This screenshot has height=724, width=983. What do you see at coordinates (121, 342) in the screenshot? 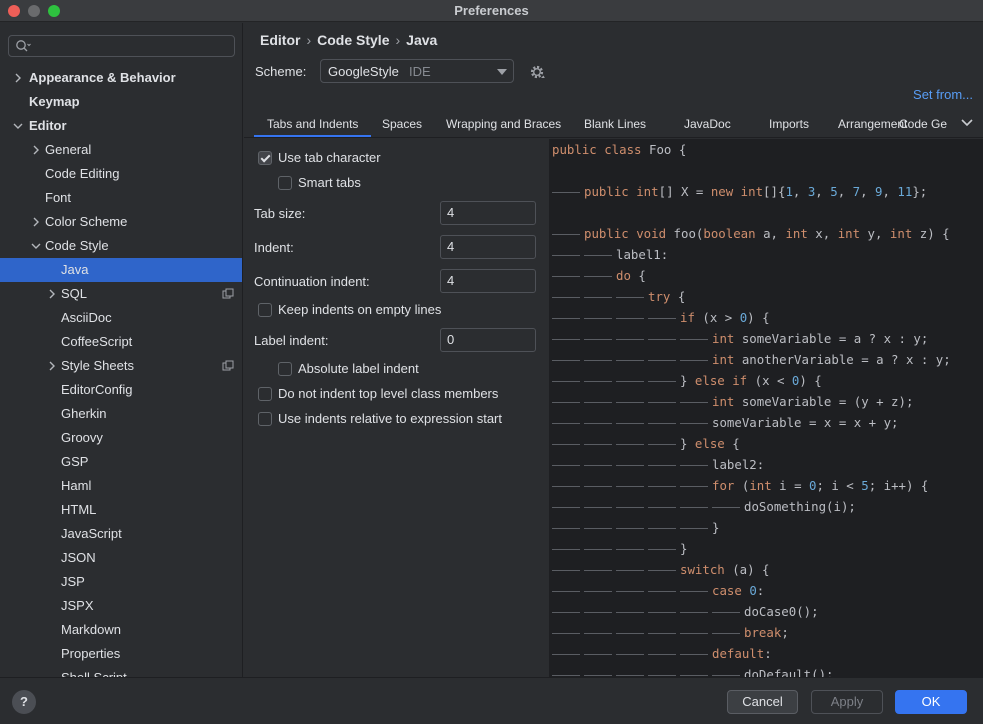
I see `sidebar-item-coffeescript: CoffeeScript` at bounding box center [121, 342].